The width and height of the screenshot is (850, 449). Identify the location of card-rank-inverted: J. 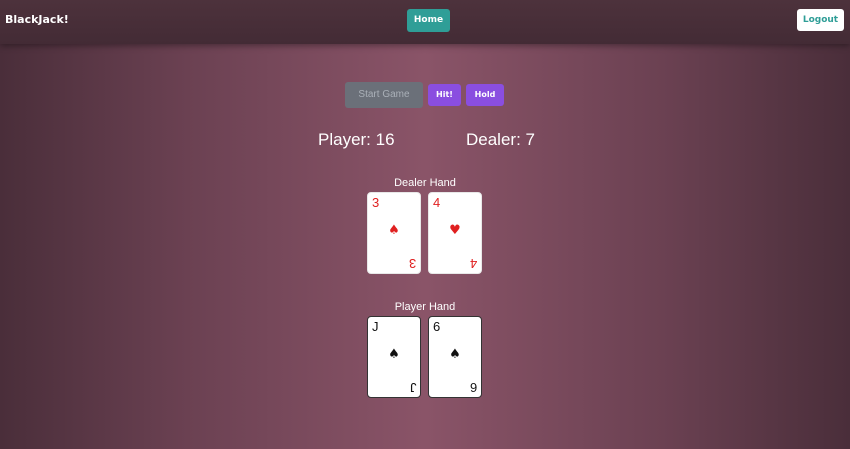
(413, 387).